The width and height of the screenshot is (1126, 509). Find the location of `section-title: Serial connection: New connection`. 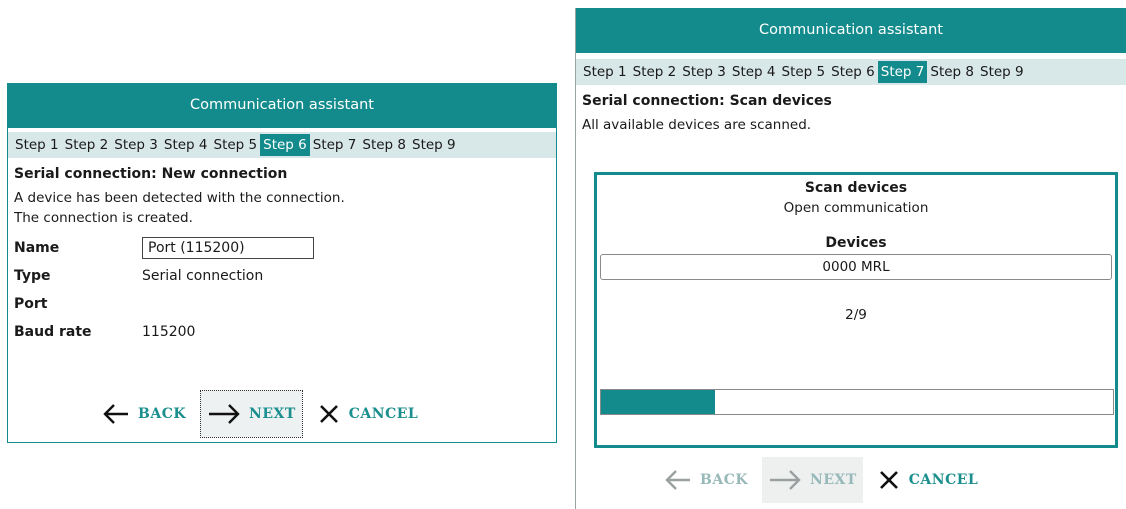

section-title: Serial connection: New connection is located at coordinates (151, 174).